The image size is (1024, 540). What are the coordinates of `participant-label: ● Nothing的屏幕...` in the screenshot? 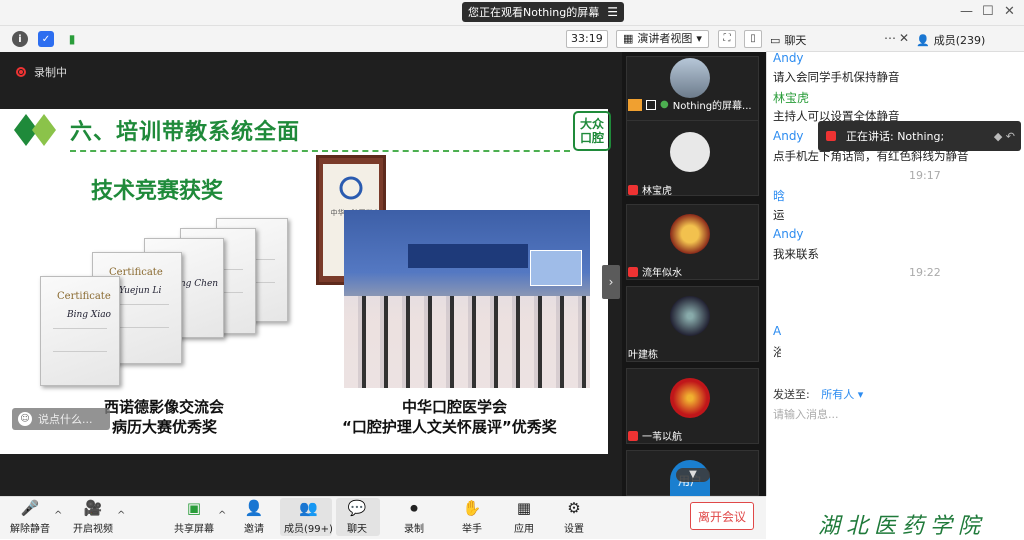 It's located at (690, 104).